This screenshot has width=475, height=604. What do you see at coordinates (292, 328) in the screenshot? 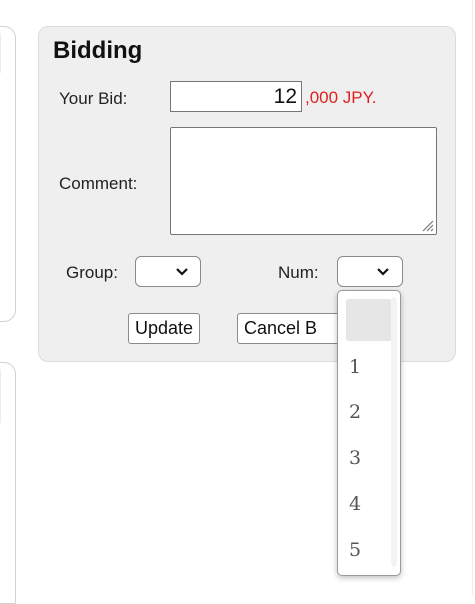
I see `cancel-button: Cancel B` at bounding box center [292, 328].